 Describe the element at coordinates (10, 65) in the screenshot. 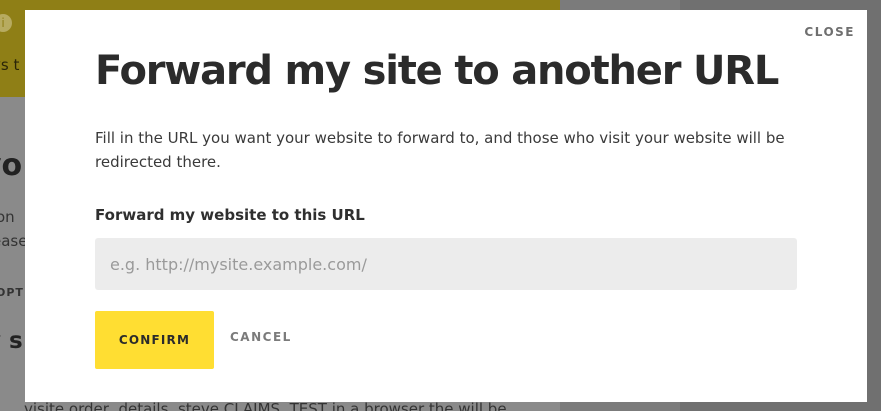

I see `background-banner-text: ys t` at that location.